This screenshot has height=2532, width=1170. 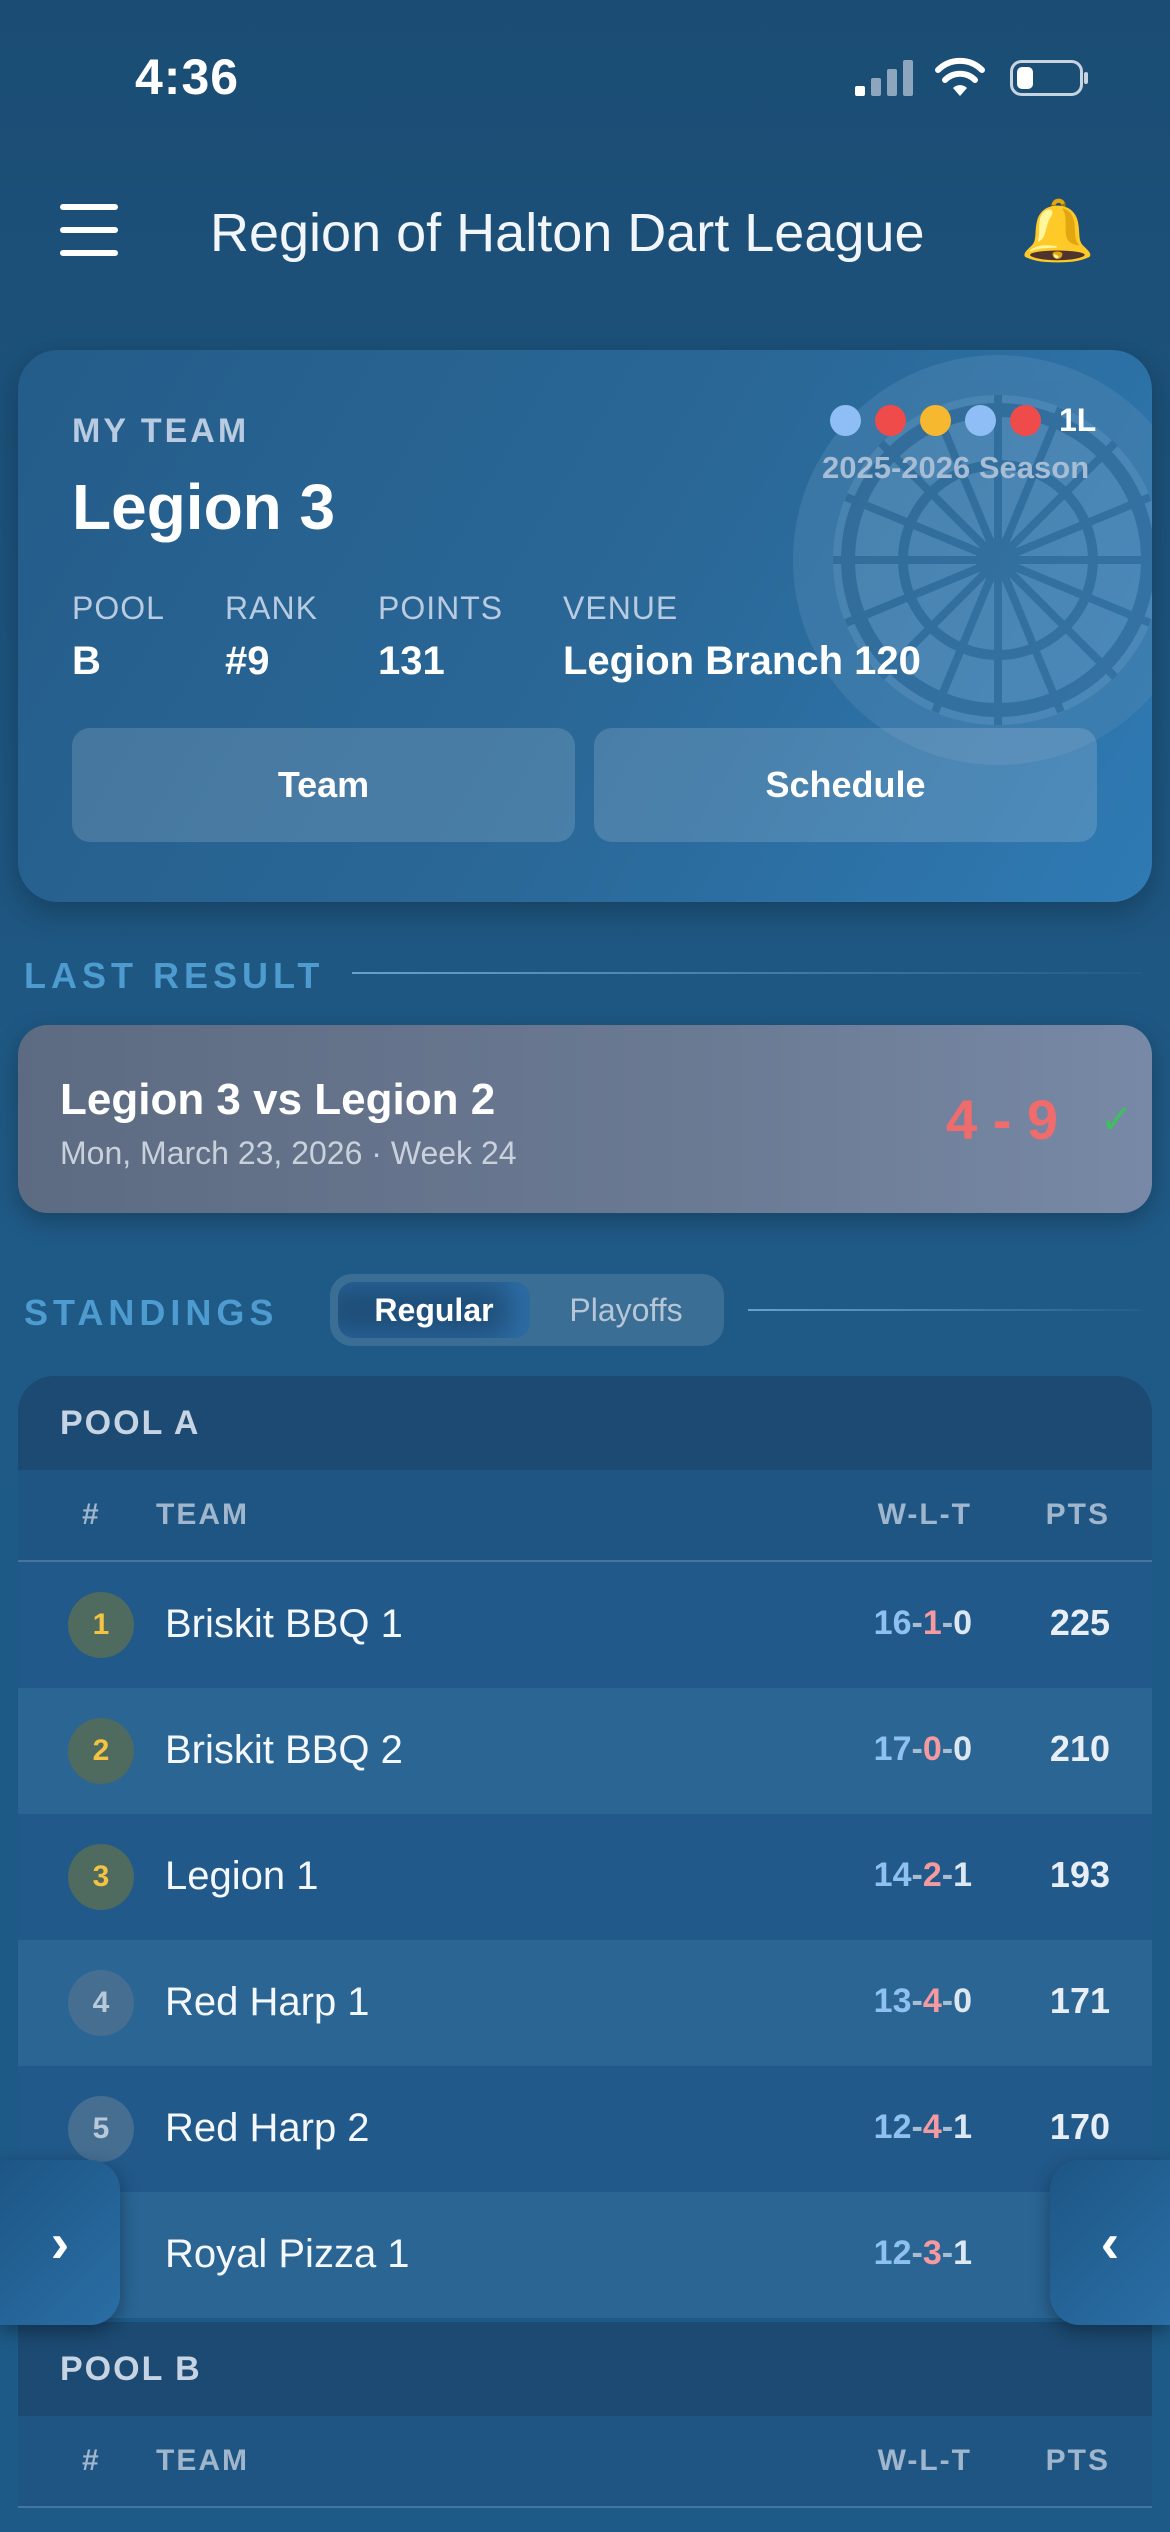 What do you see at coordinates (101, 2003) in the screenshot?
I see `rank-badge: 4` at bounding box center [101, 2003].